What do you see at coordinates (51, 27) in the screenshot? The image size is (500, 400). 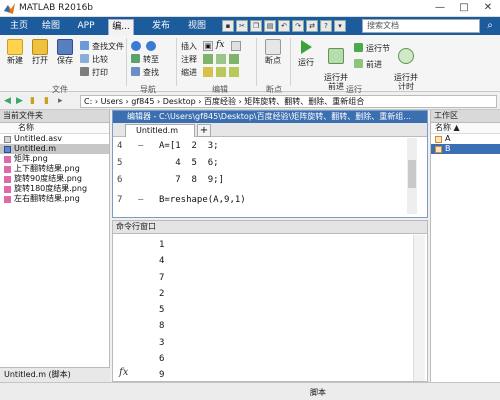 I see `tab-plots: 绘图` at bounding box center [51, 27].